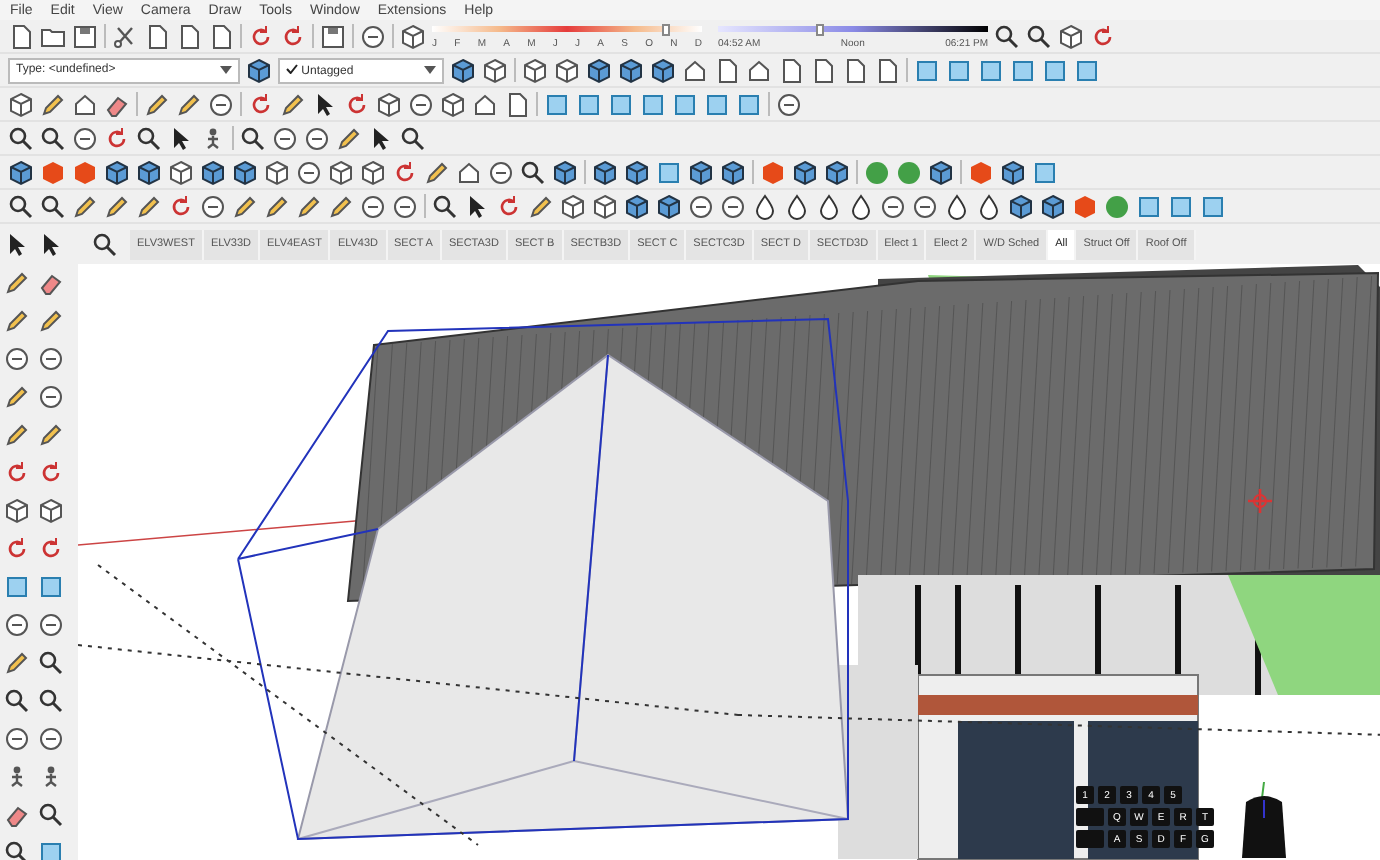  What do you see at coordinates (853, 28) in the screenshot?
I see `time-slider` at bounding box center [853, 28].